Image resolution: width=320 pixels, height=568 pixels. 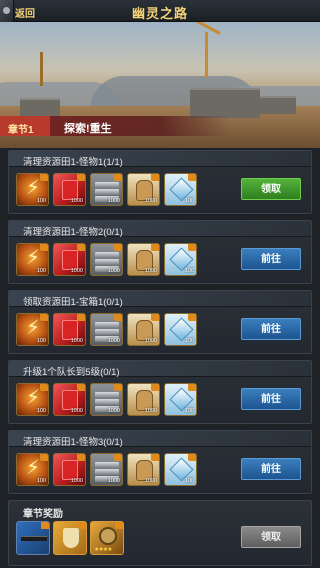 I want to click on chapter-reward-panel: 章节奖励 ★★★★ 领取, so click(x=160, y=533).